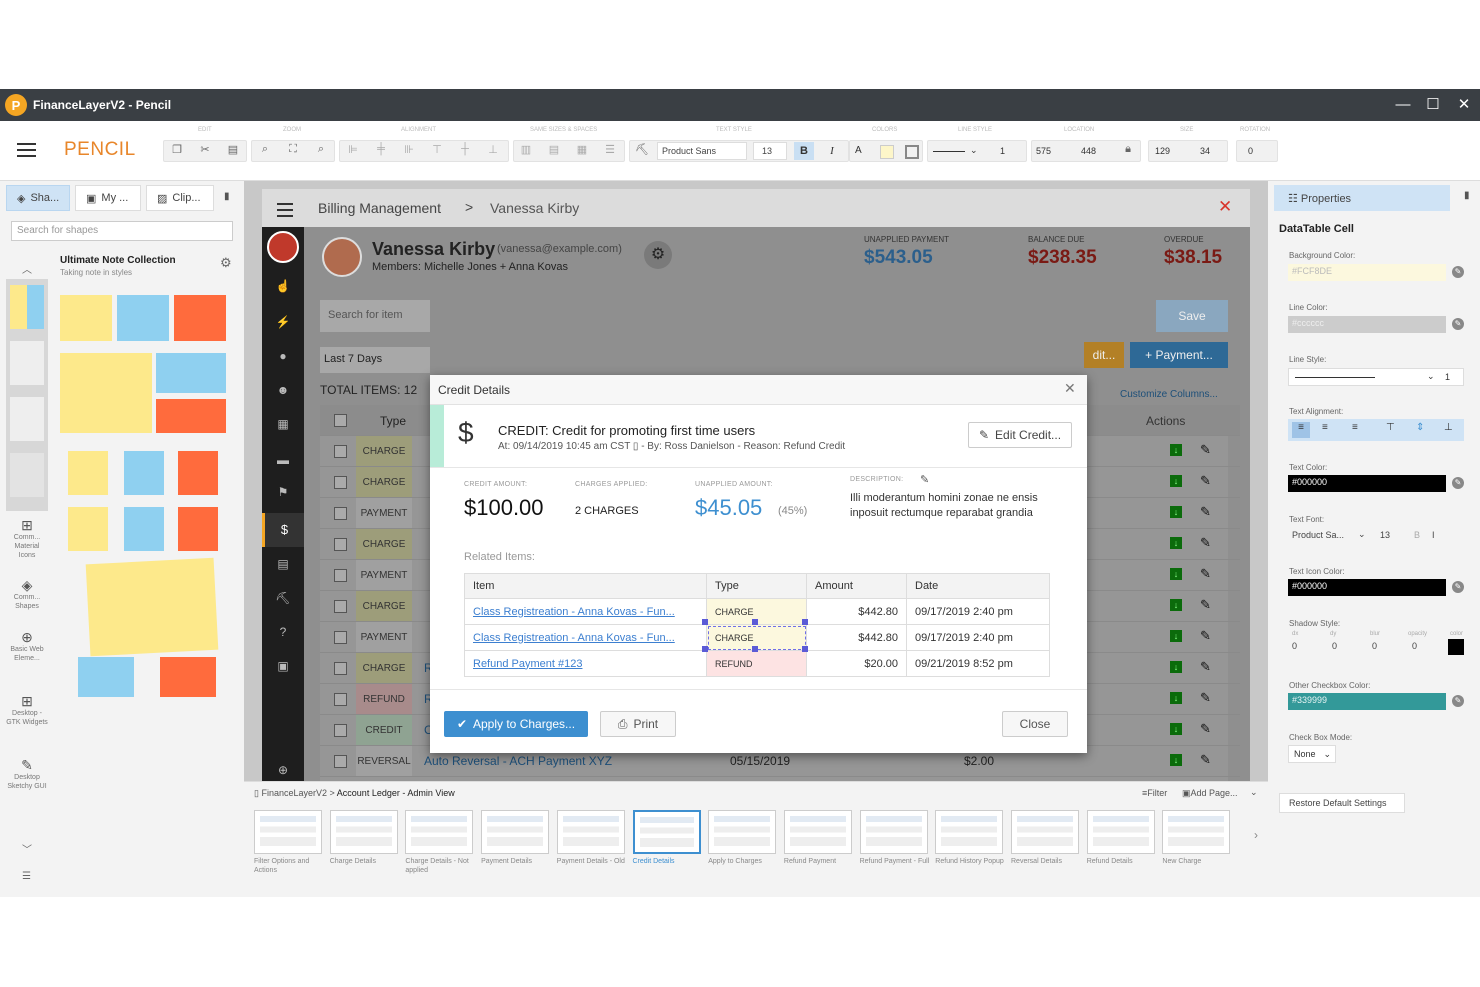  I want to click on align-middle-icon: ⇕, so click(1420, 427).